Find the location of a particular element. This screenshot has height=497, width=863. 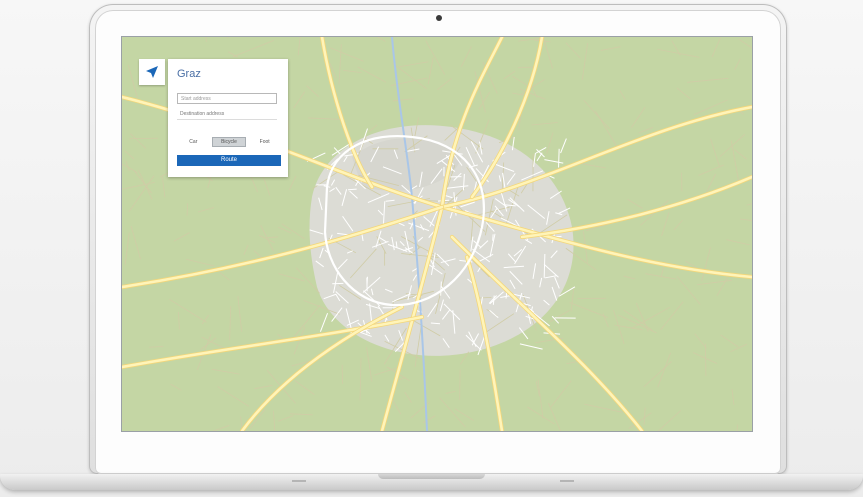

laptop-foot-left is located at coordinates (299, 481).